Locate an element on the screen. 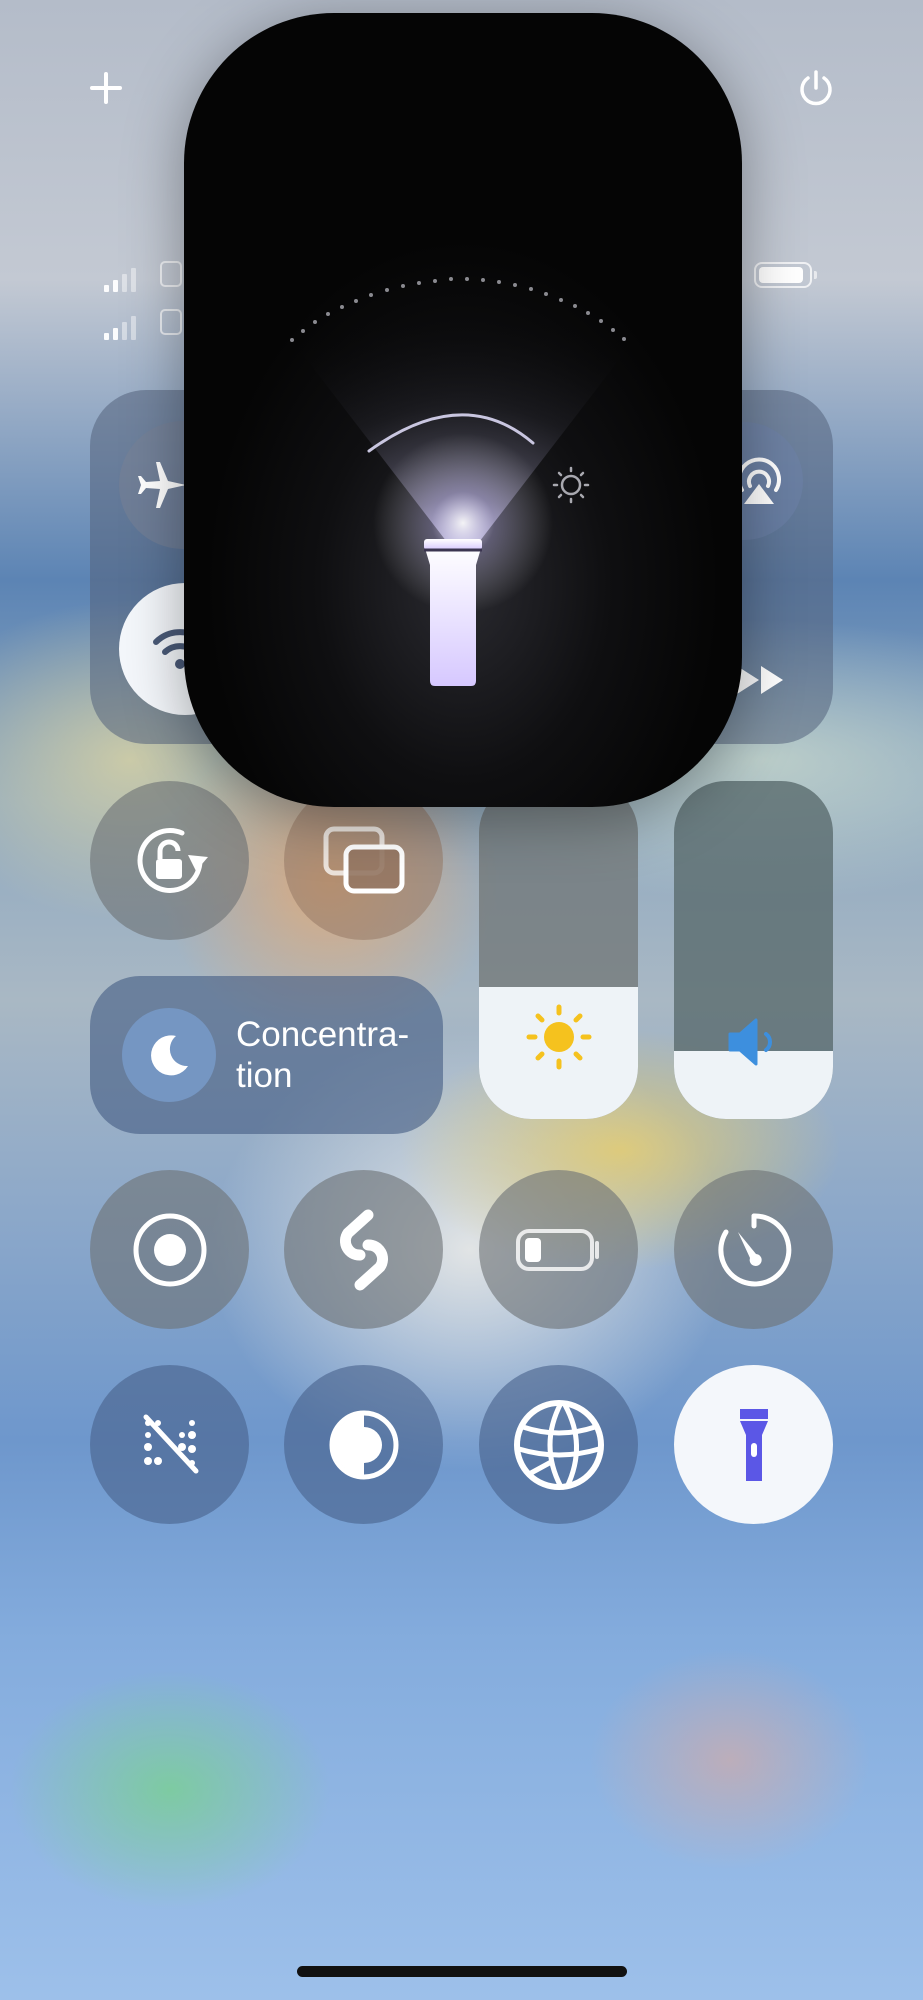 The image size is (923, 2000). brightness-sun-icon is located at coordinates (571, 485).